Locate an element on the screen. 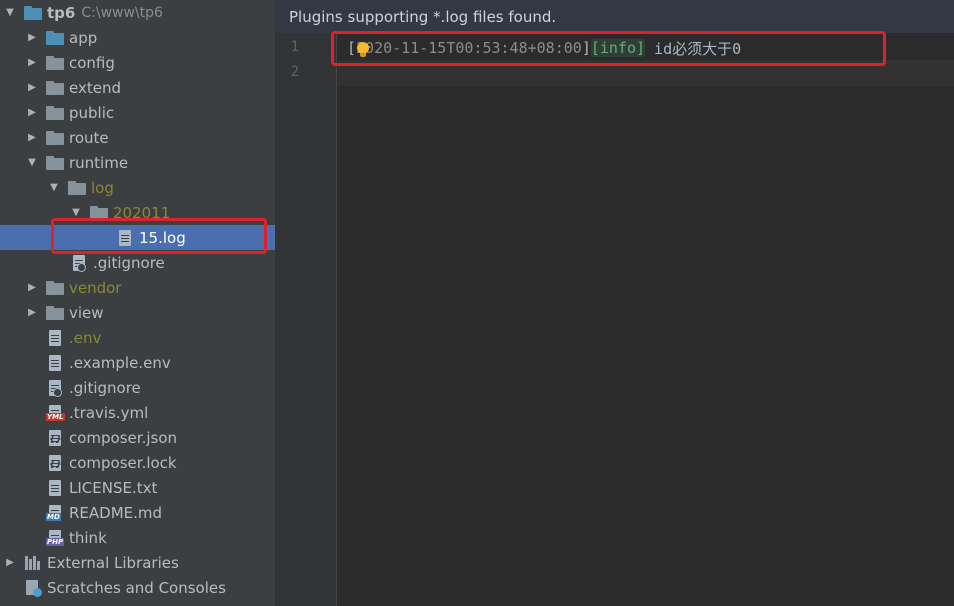  tree-item-label: composer.json is located at coordinates (123, 437).